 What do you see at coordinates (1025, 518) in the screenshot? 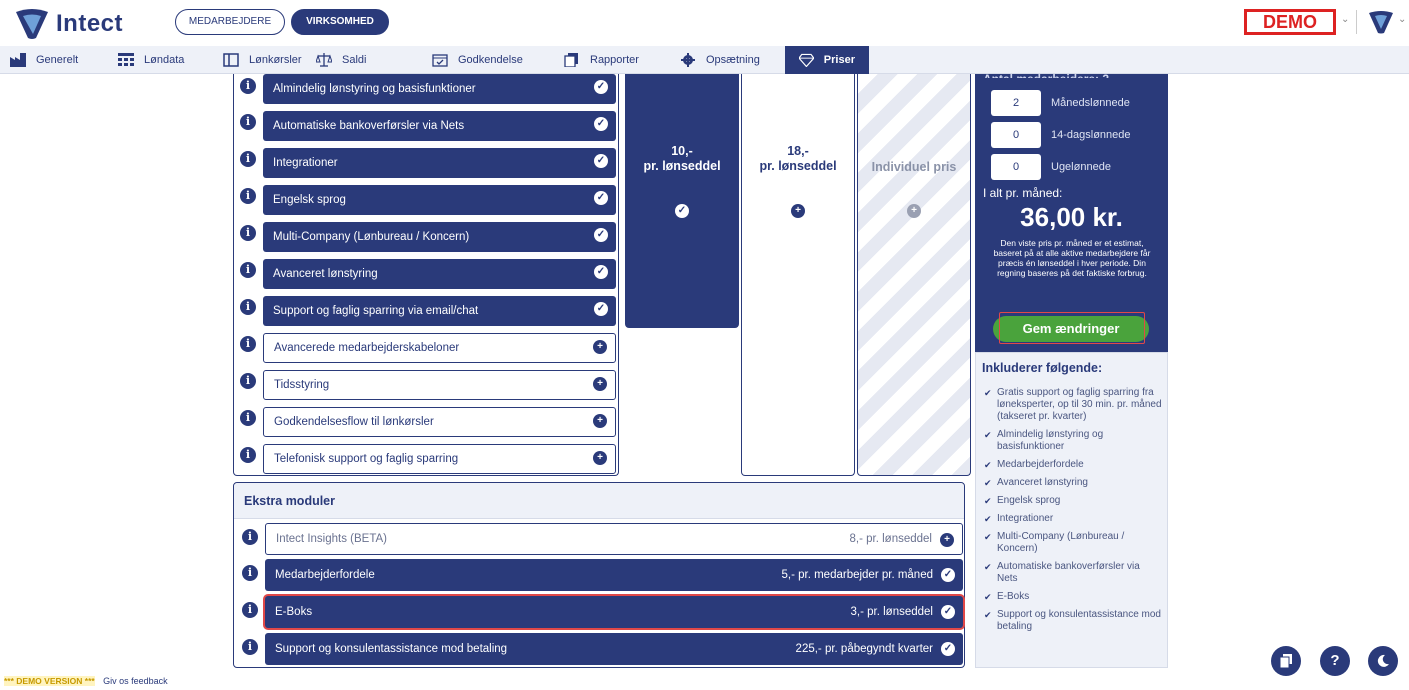
I see `list-item-text: Integrationer` at bounding box center [1025, 518].